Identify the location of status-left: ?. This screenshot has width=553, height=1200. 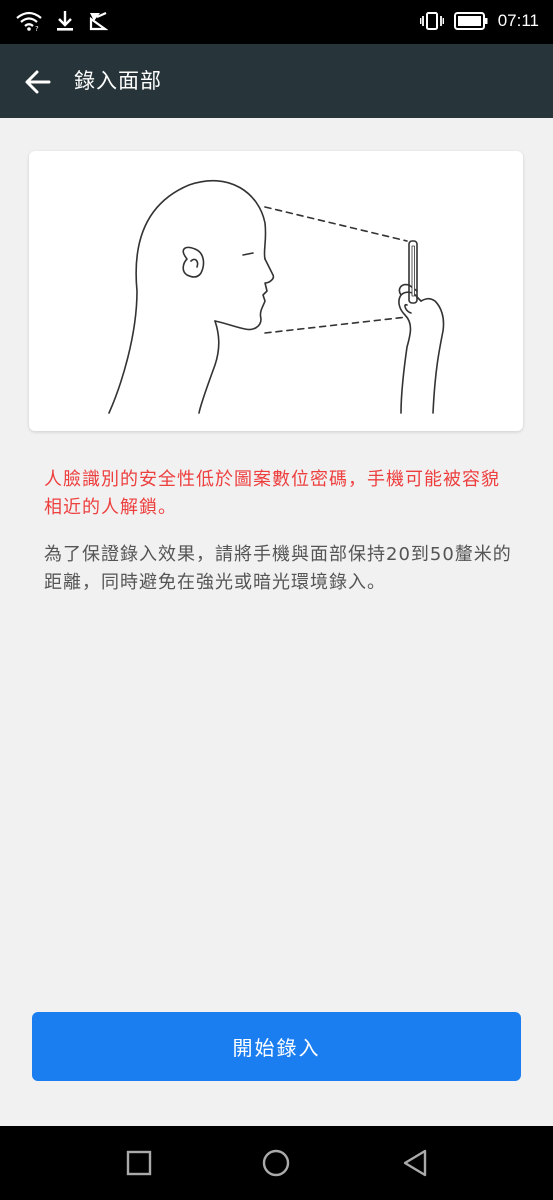
(62, 21).